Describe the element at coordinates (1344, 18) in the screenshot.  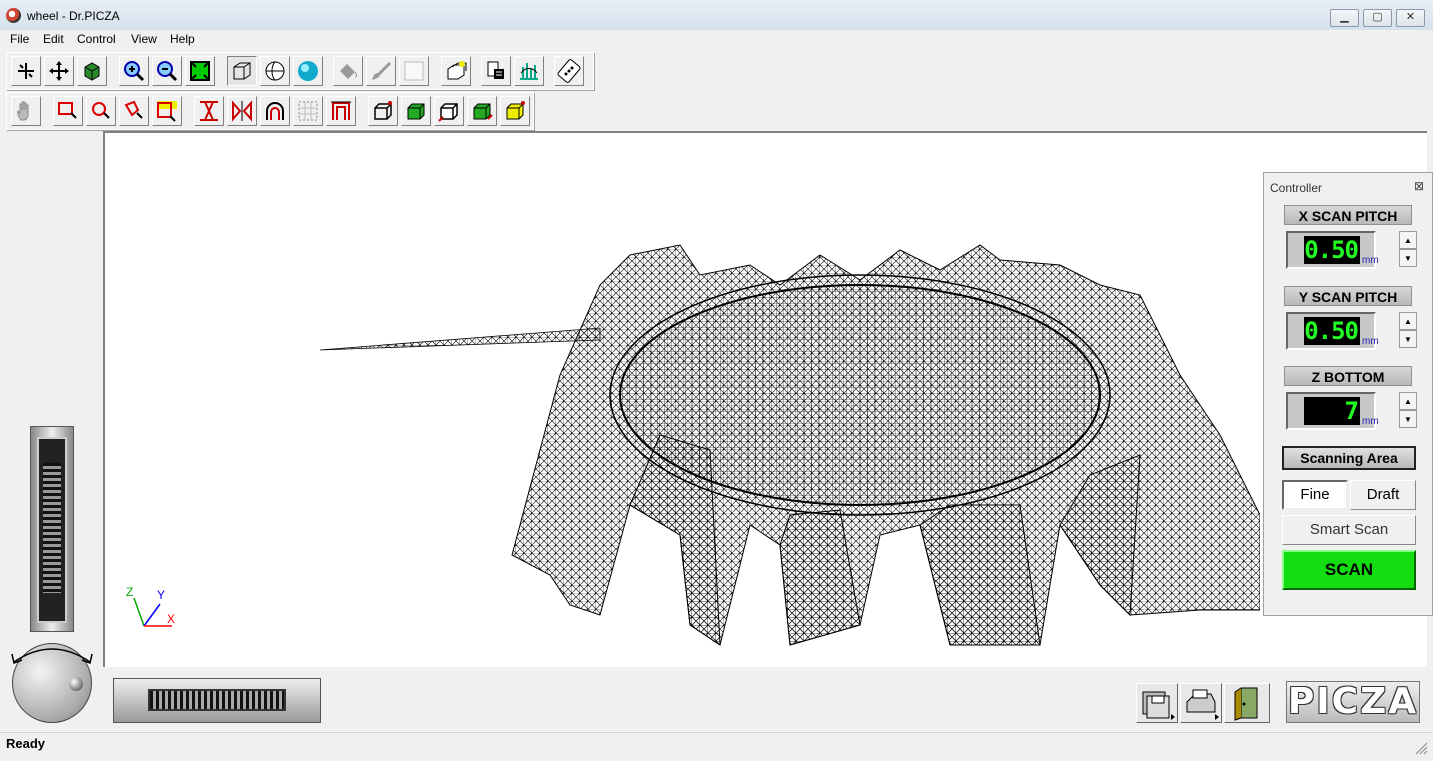
I see `minimize-button: ▁` at that location.